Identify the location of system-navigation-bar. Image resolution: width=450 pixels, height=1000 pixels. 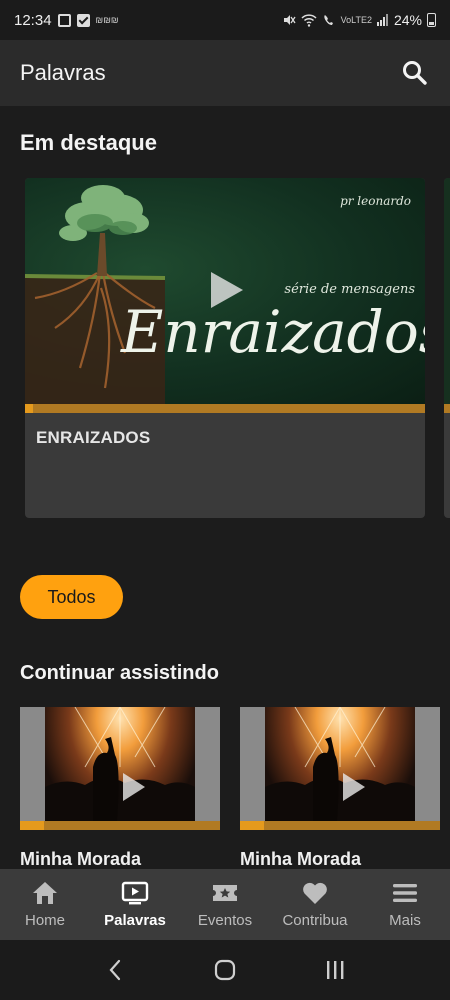
(225, 970).